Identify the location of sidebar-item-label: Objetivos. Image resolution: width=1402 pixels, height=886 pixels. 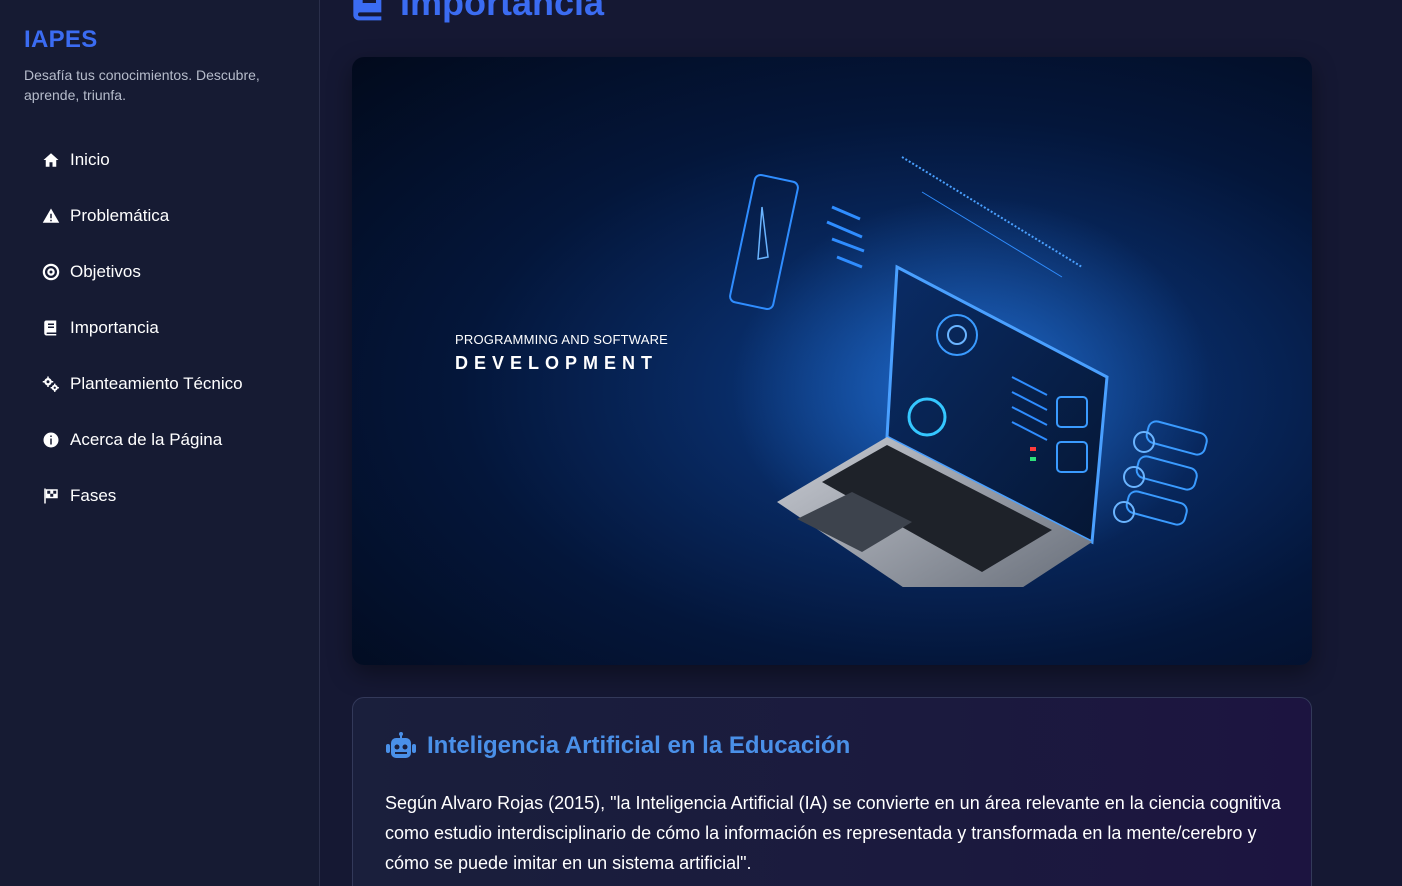
(105, 271).